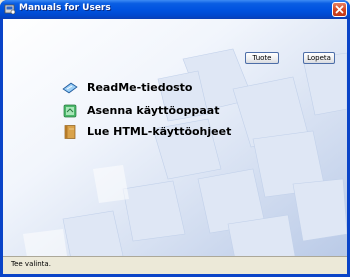 This screenshot has height=277, width=350. I want to click on readme-icon, so click(70, 88).